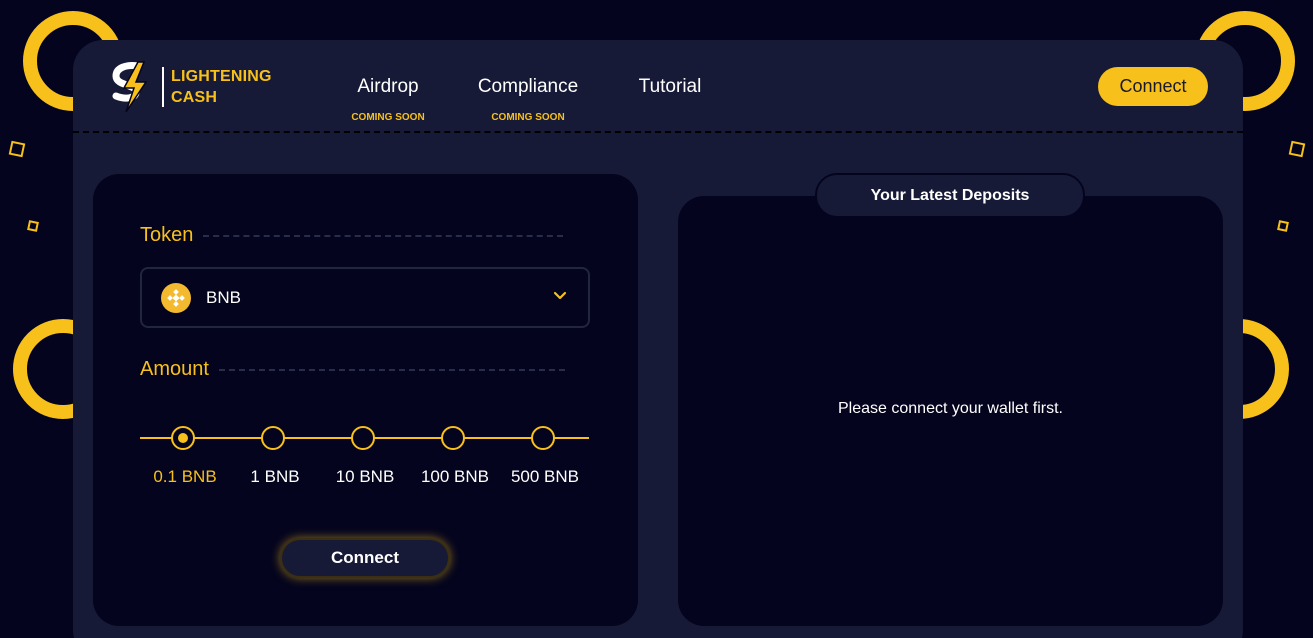 The image size is (1313, 638). Describe the element at coordinates (560, 295) in the screenshot. I see `chevron-down-icon` at that location.